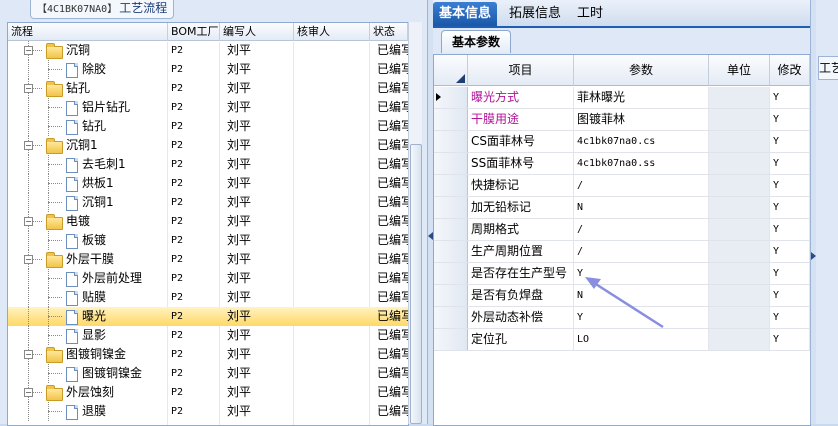  I want to click on tree-row: − 钻孔 P2 刘平 已编写, so click(208, 88).